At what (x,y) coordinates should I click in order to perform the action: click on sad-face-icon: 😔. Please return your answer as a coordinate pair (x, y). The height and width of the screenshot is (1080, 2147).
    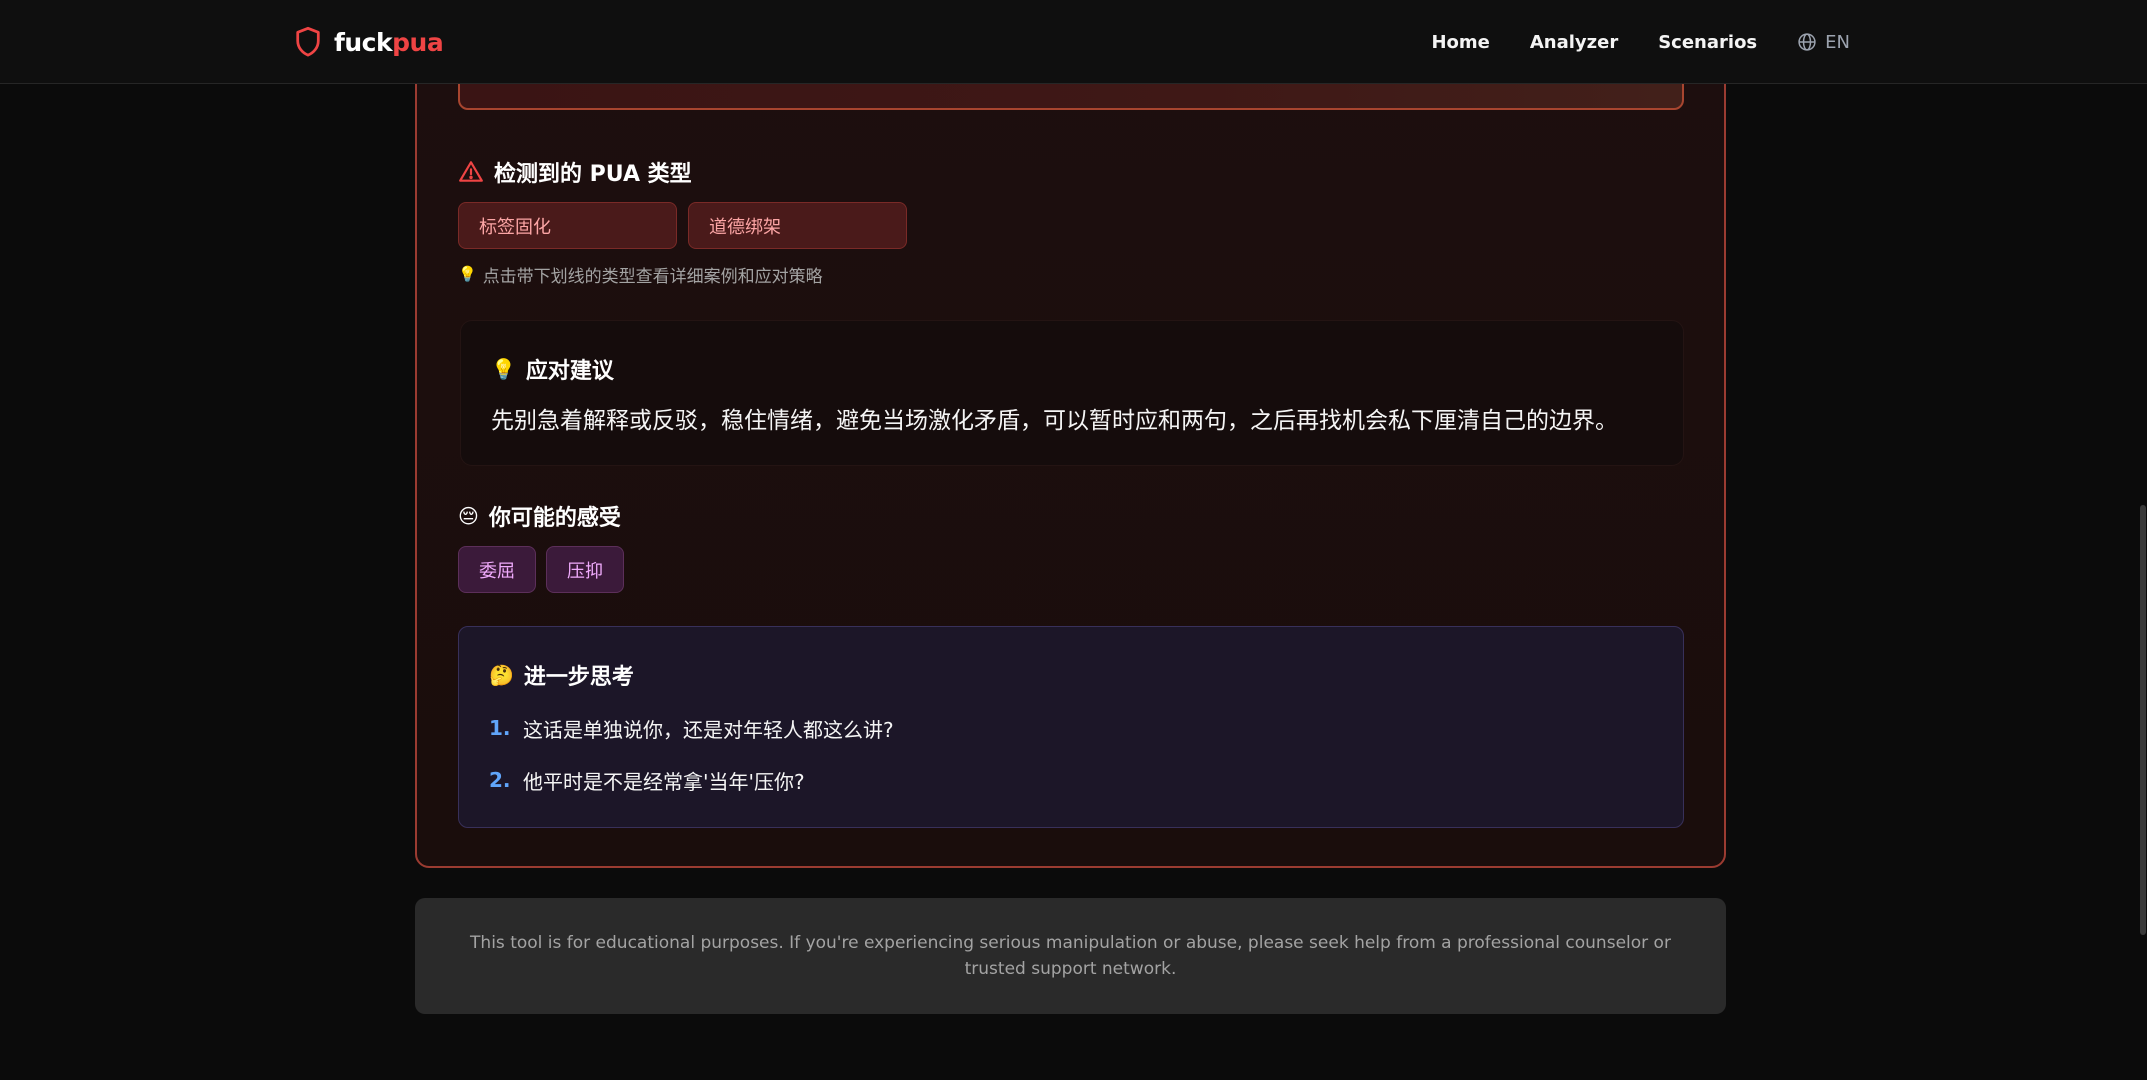
    Looking at the image, I should click on (468, 516).